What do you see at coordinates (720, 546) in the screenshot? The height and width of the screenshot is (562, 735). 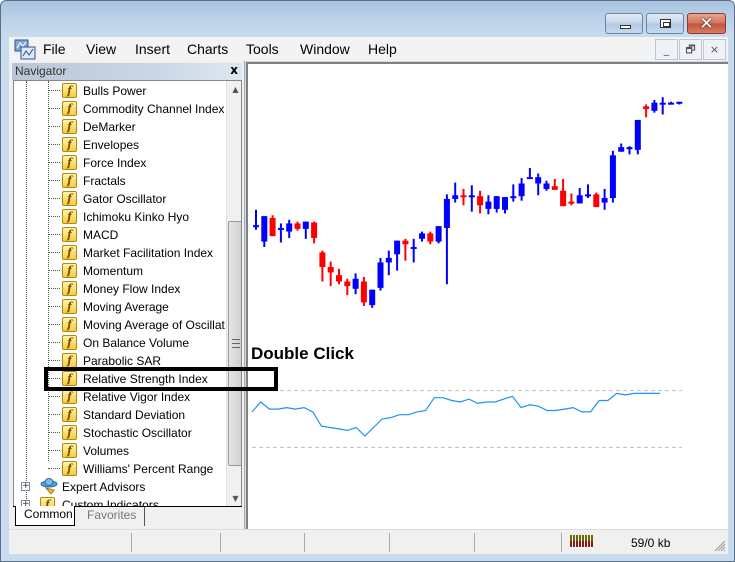 I see `resize-grip-icon` at bounding box center [720, 546].